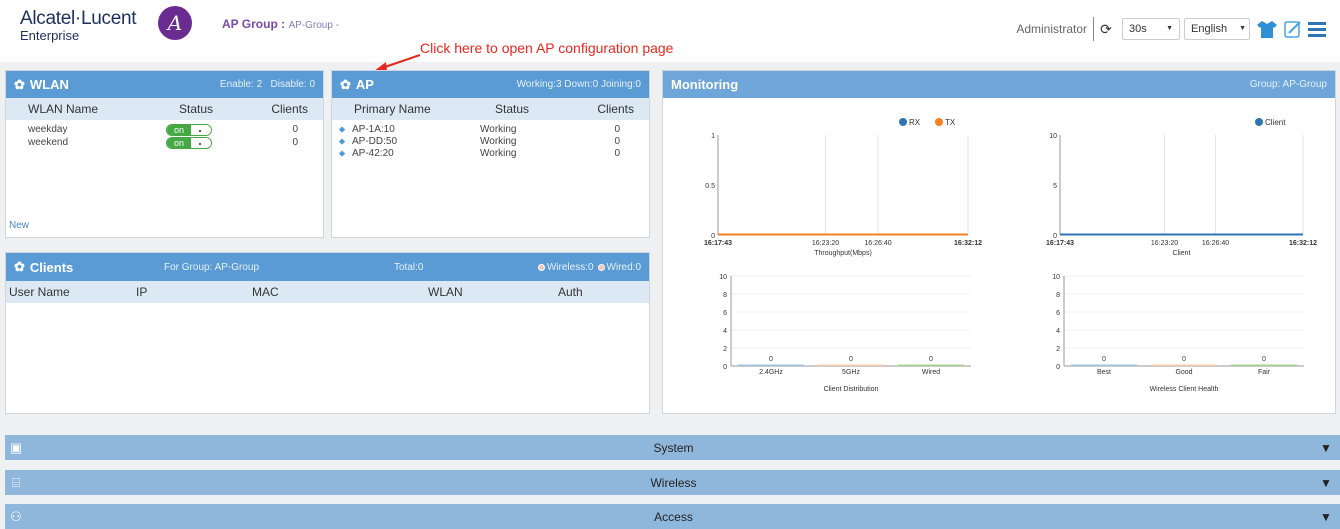 This screenshot has height=529, width=1340. I want to click on clients-wired-count: Wired:0, so click(624, 267).